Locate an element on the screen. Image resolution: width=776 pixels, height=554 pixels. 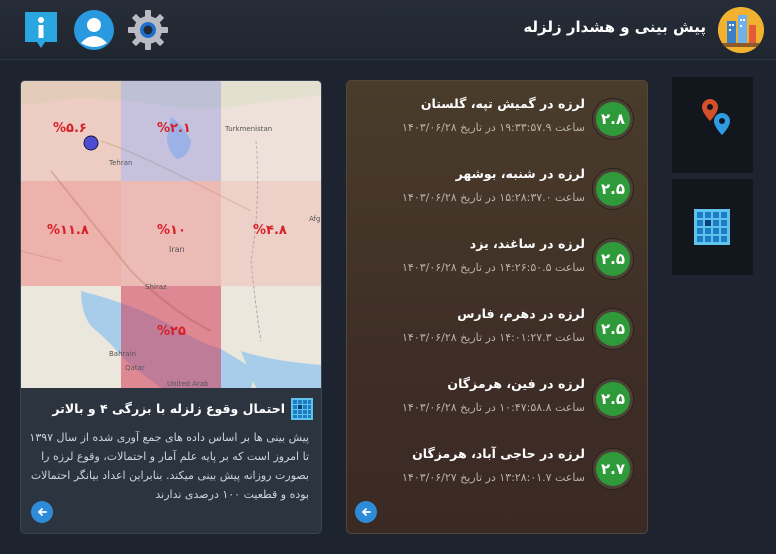
risk-cell-label: %۲.۱ is located at coordinates (174, 128).